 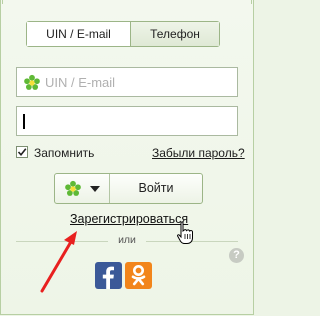 What do you see at coordinates (198, 153) in the screenshot?
I see `forgot-password-link: Забыли пароль?` at bounding box center [198, 153].